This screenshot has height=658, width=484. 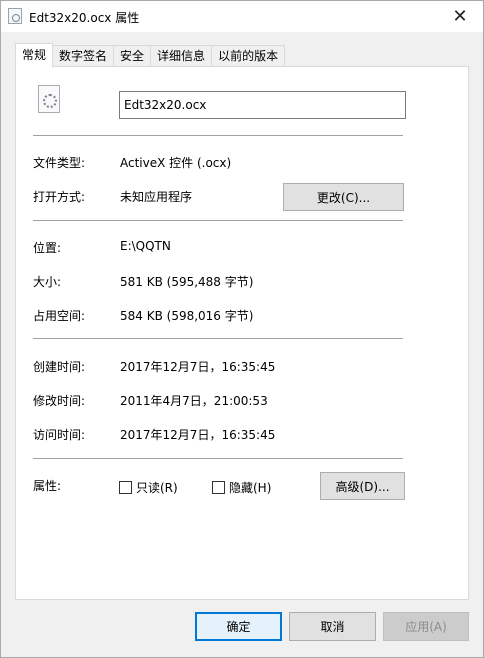 What do you see at coordinates (59, 163) in the screenshot?
I see `file-type-label: 文件类型:` at bounding box center [59, 163].